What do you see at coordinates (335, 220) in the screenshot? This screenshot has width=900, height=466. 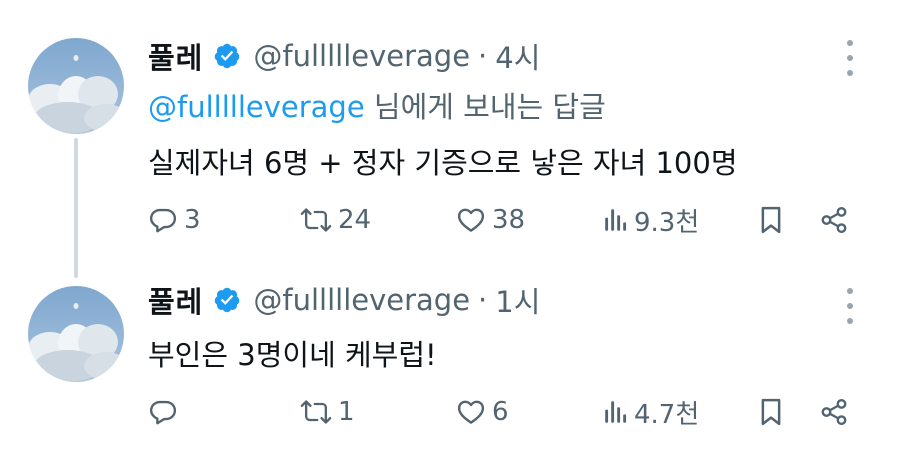 I see `retweet-button: 24` at bounding box center [335, 220].